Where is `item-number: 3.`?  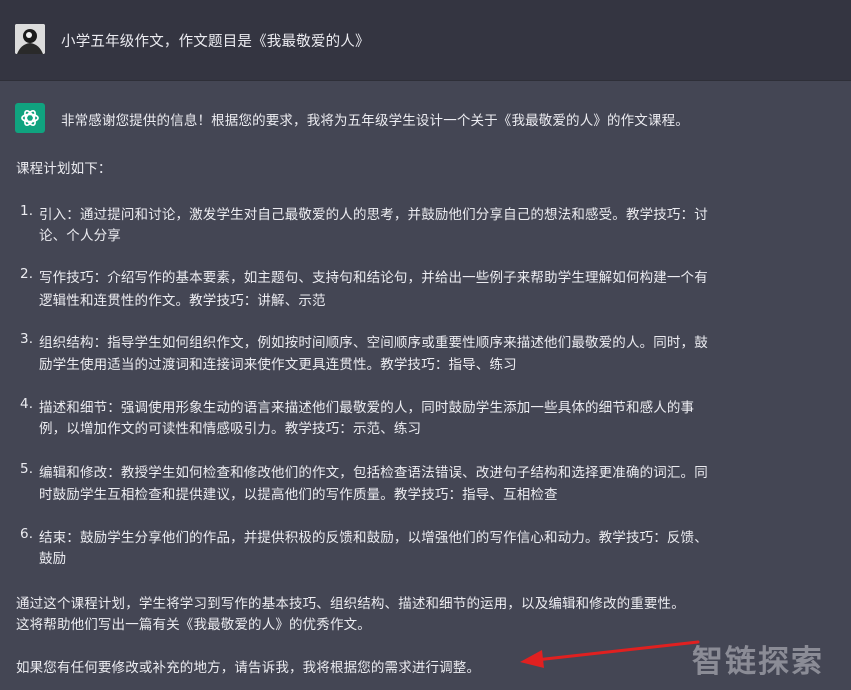 item-number: 3. is located at coordinates (27, 339).